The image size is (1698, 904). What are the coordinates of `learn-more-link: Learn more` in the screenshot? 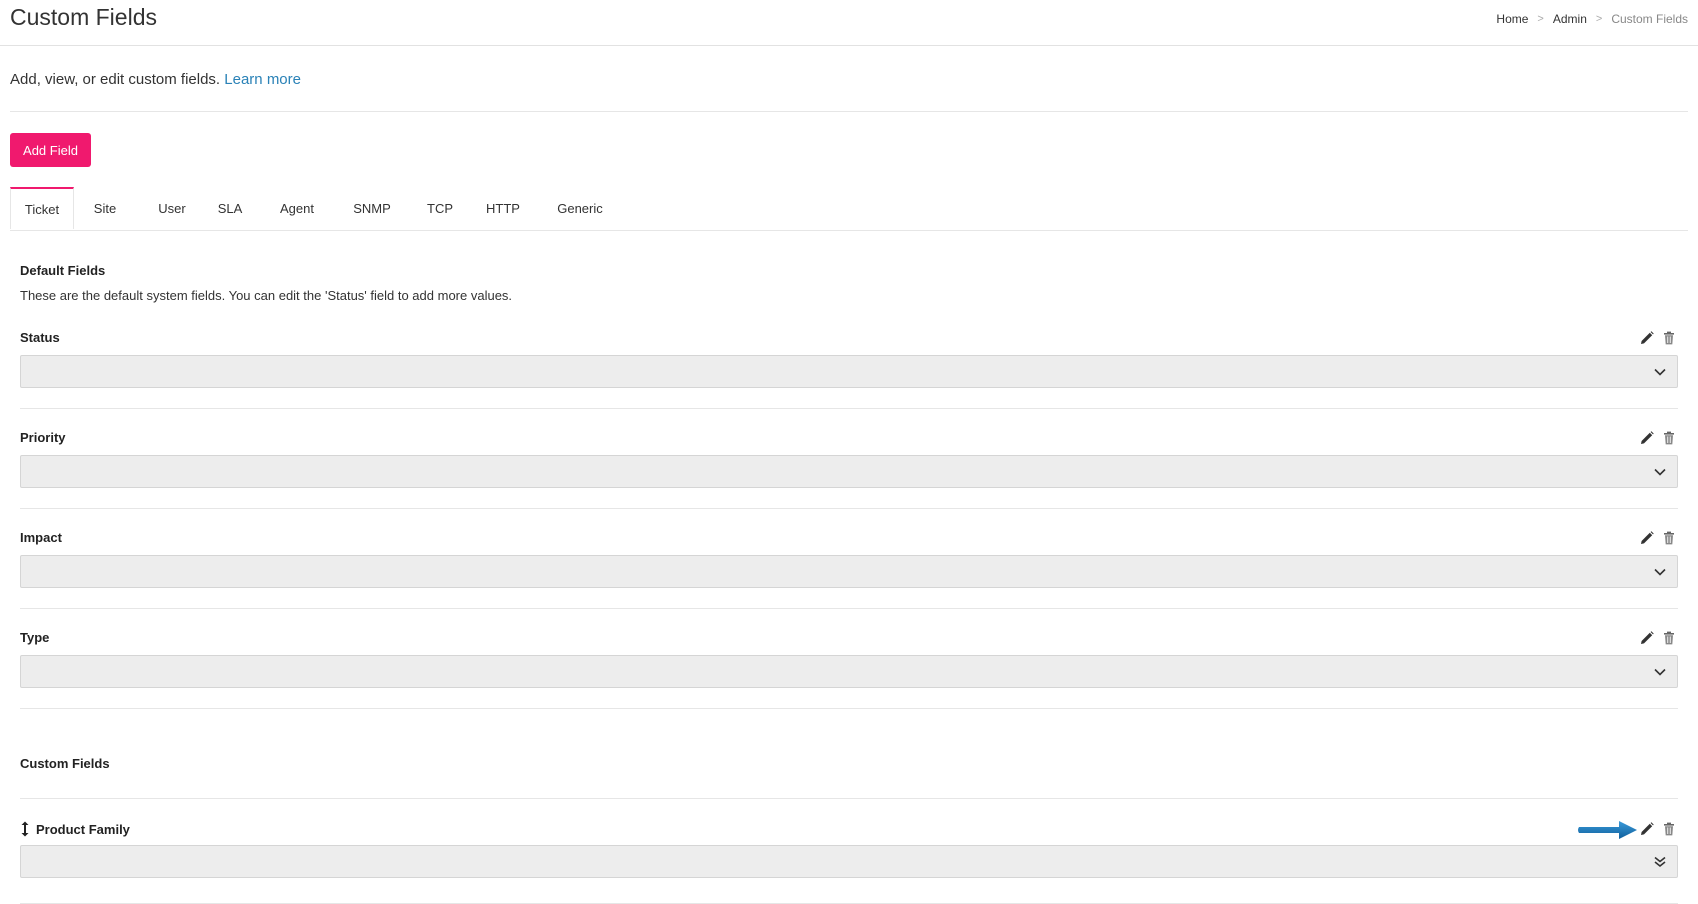 It's located at (262, 79).